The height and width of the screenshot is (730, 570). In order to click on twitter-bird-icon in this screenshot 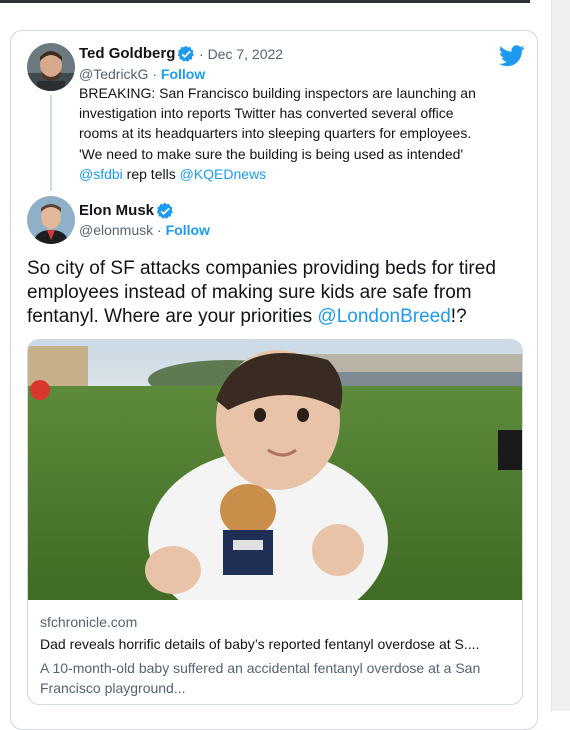, I will do `click(512, 56)`.